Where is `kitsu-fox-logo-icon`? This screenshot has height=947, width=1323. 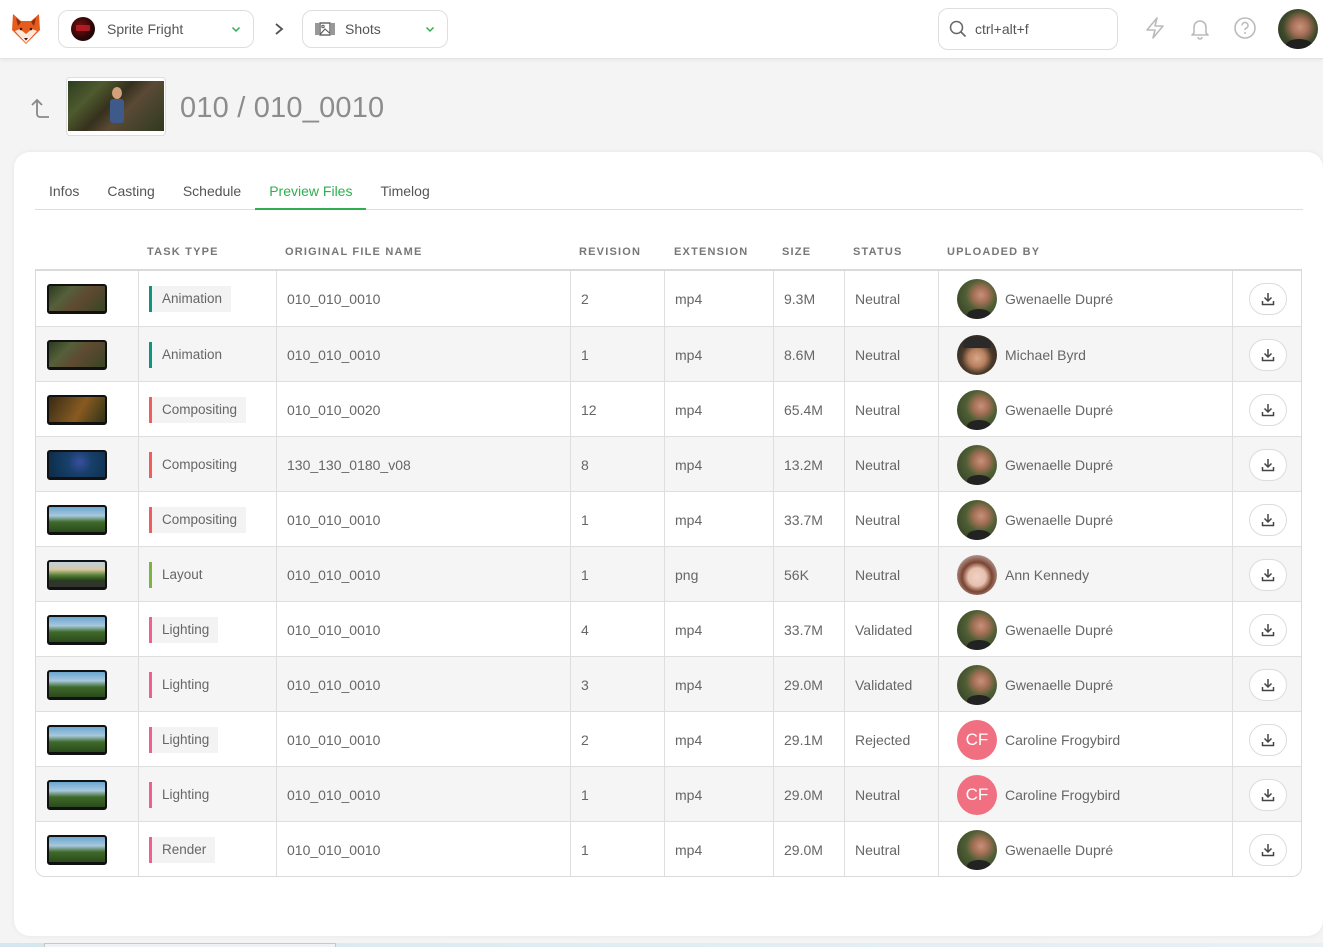 kitsu-fox-logo-icon is located at coordinates (26, 29).